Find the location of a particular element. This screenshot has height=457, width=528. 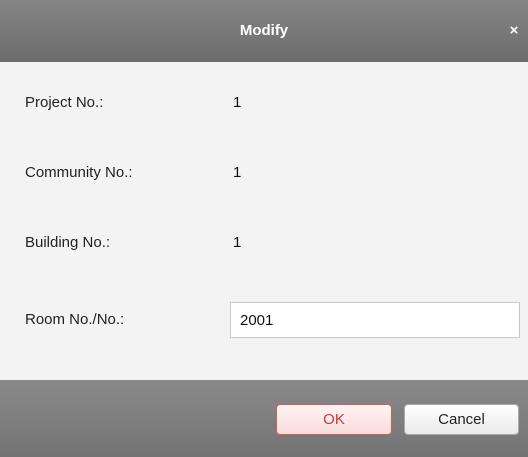

building-no-value: 1 is located at coordinates (237, 242).